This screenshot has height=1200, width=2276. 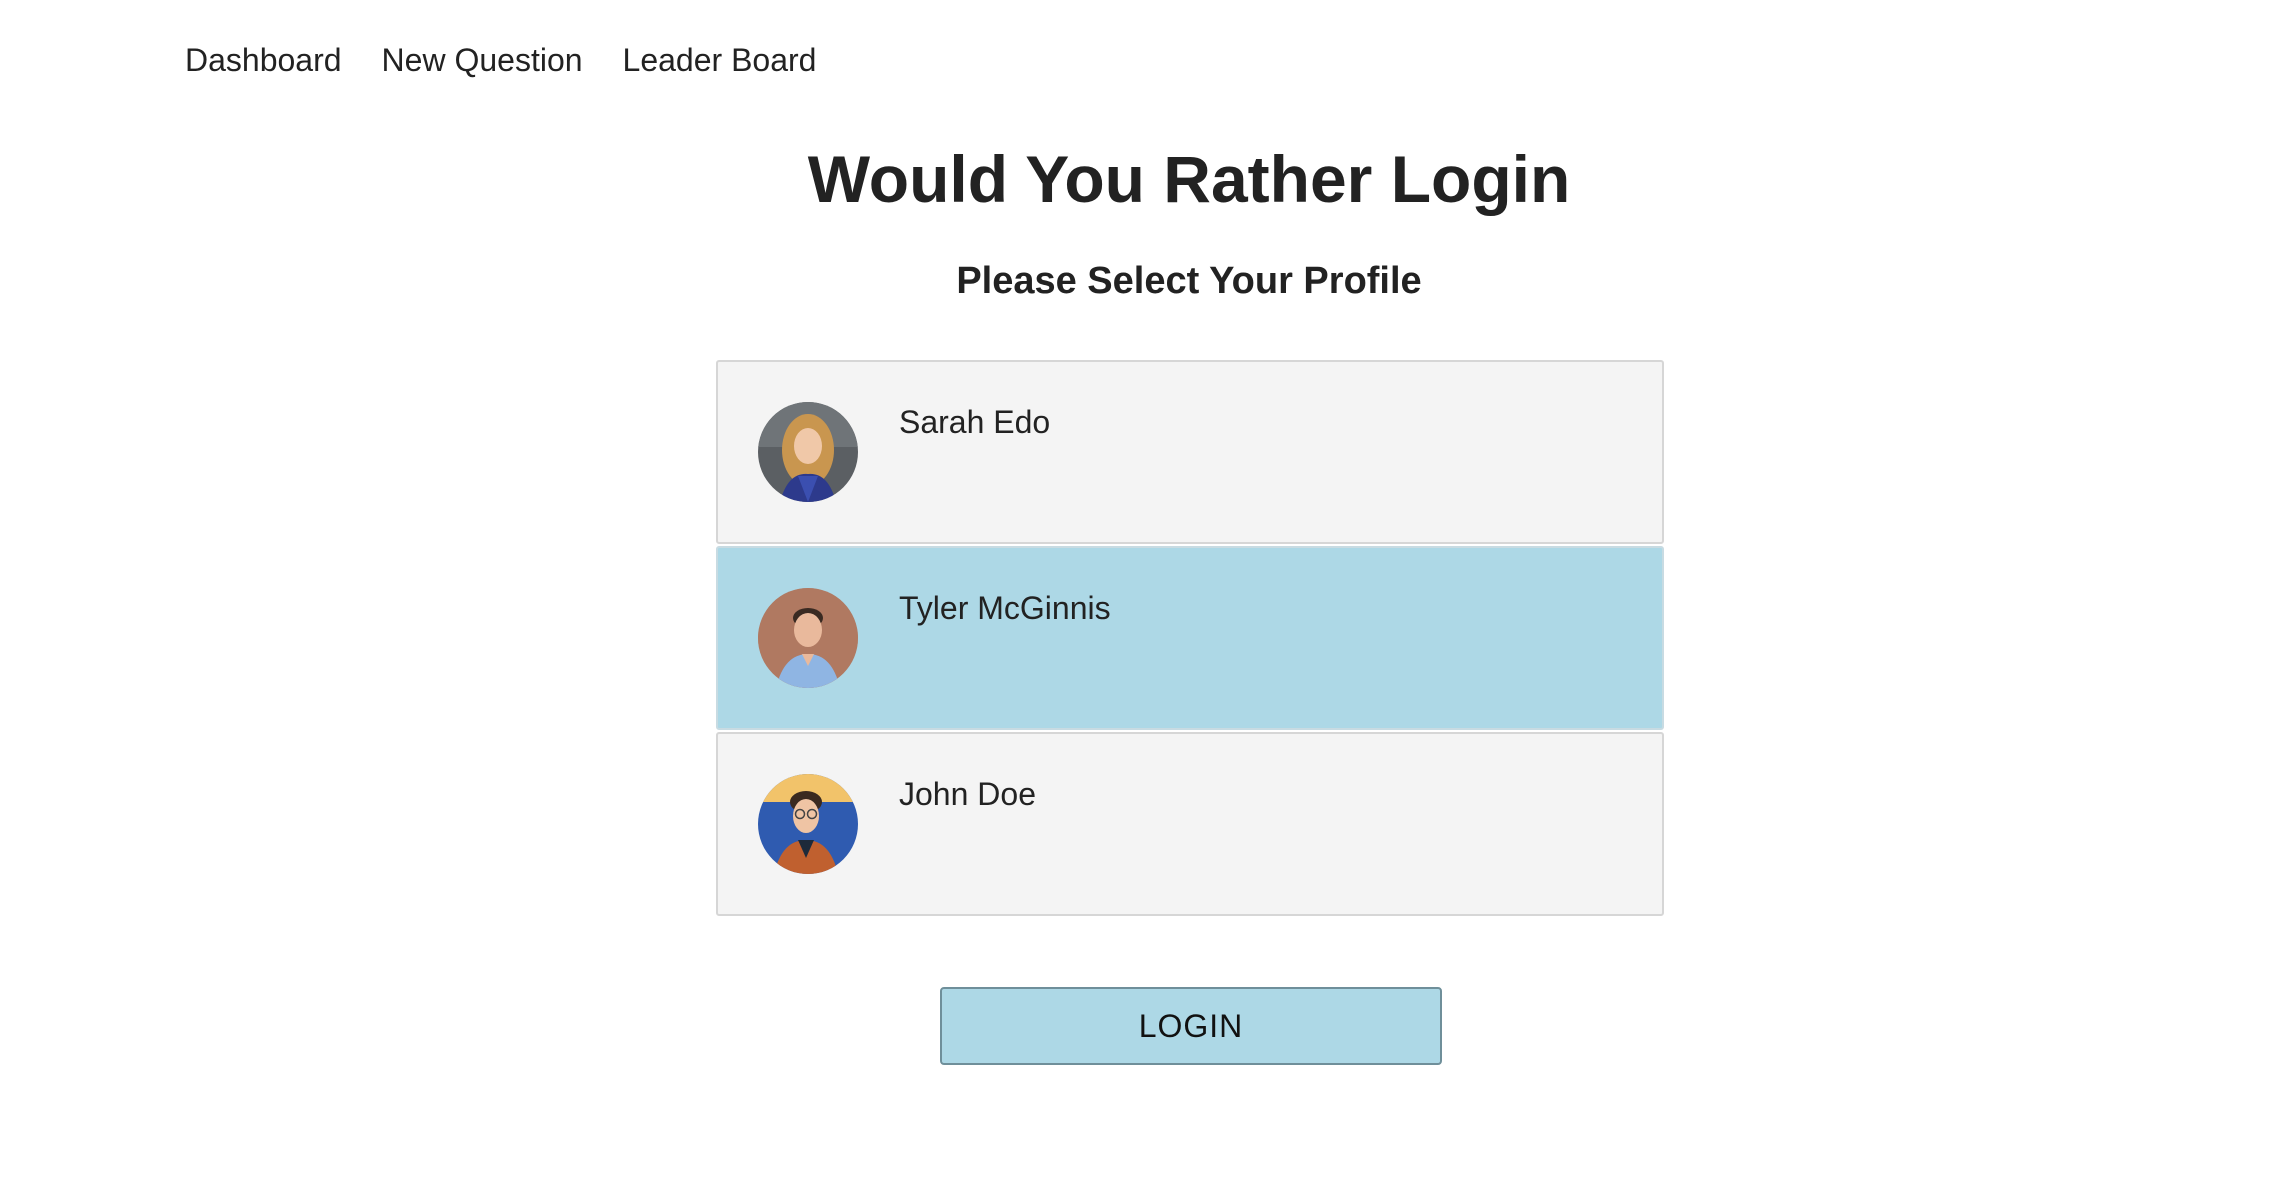 I want to click on avatar-photo-tyler-icon, so click(x=808, y=638).